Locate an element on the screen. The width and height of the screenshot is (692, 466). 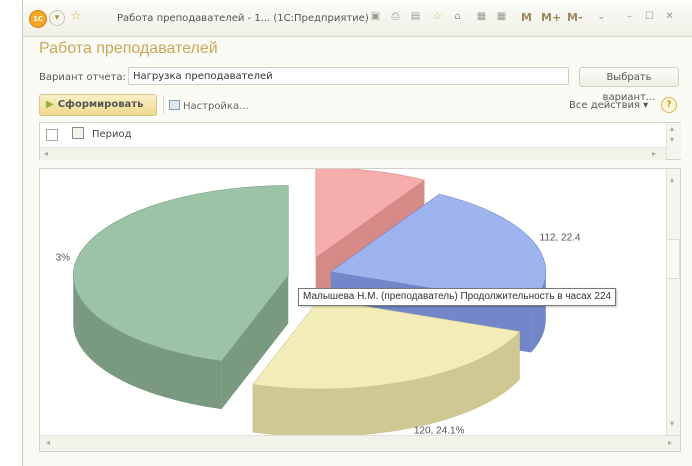
variant-field: Нагрузка преподавателей is located at coordinates (348, 76).